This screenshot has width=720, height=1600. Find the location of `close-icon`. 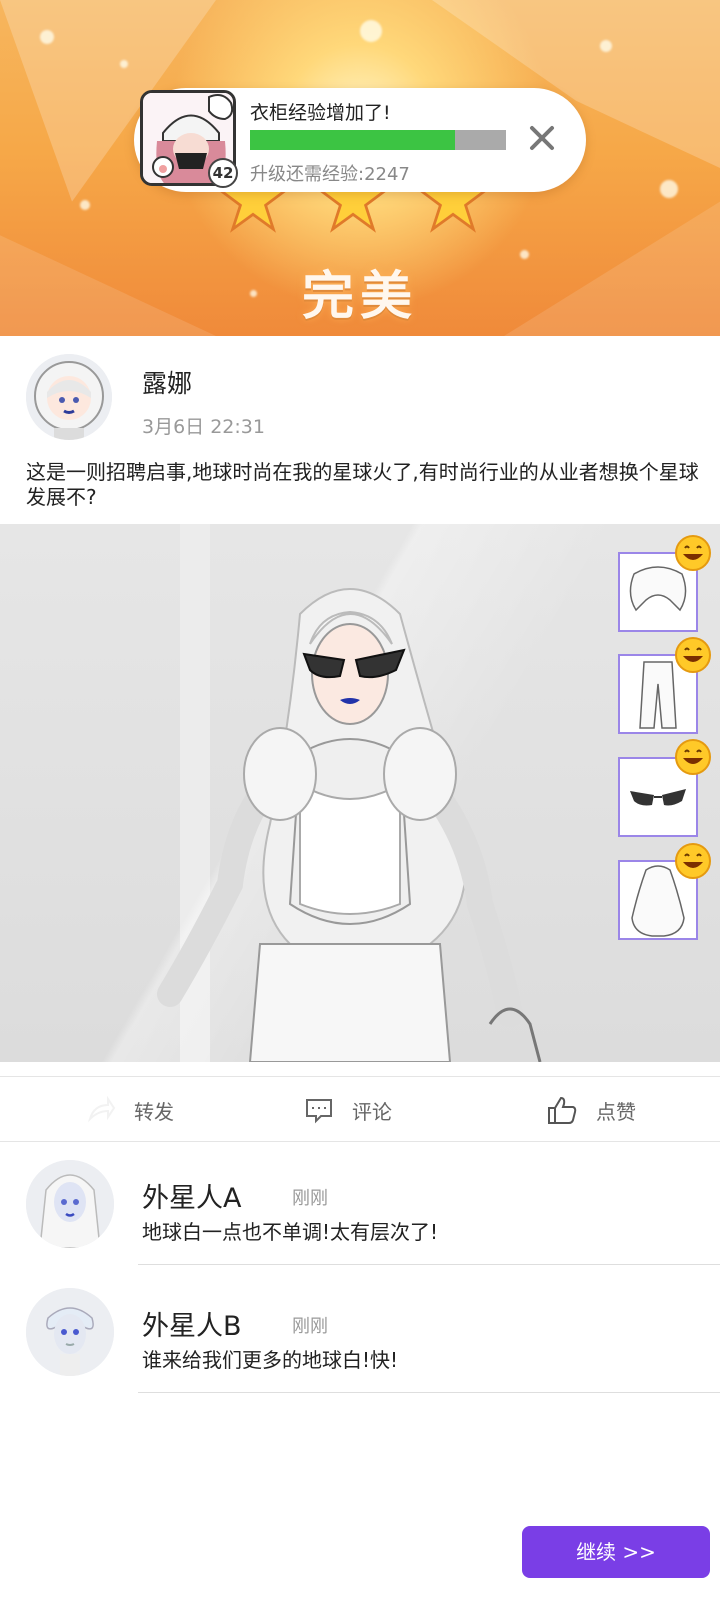

close-icon is located at coordinates (542, 138).